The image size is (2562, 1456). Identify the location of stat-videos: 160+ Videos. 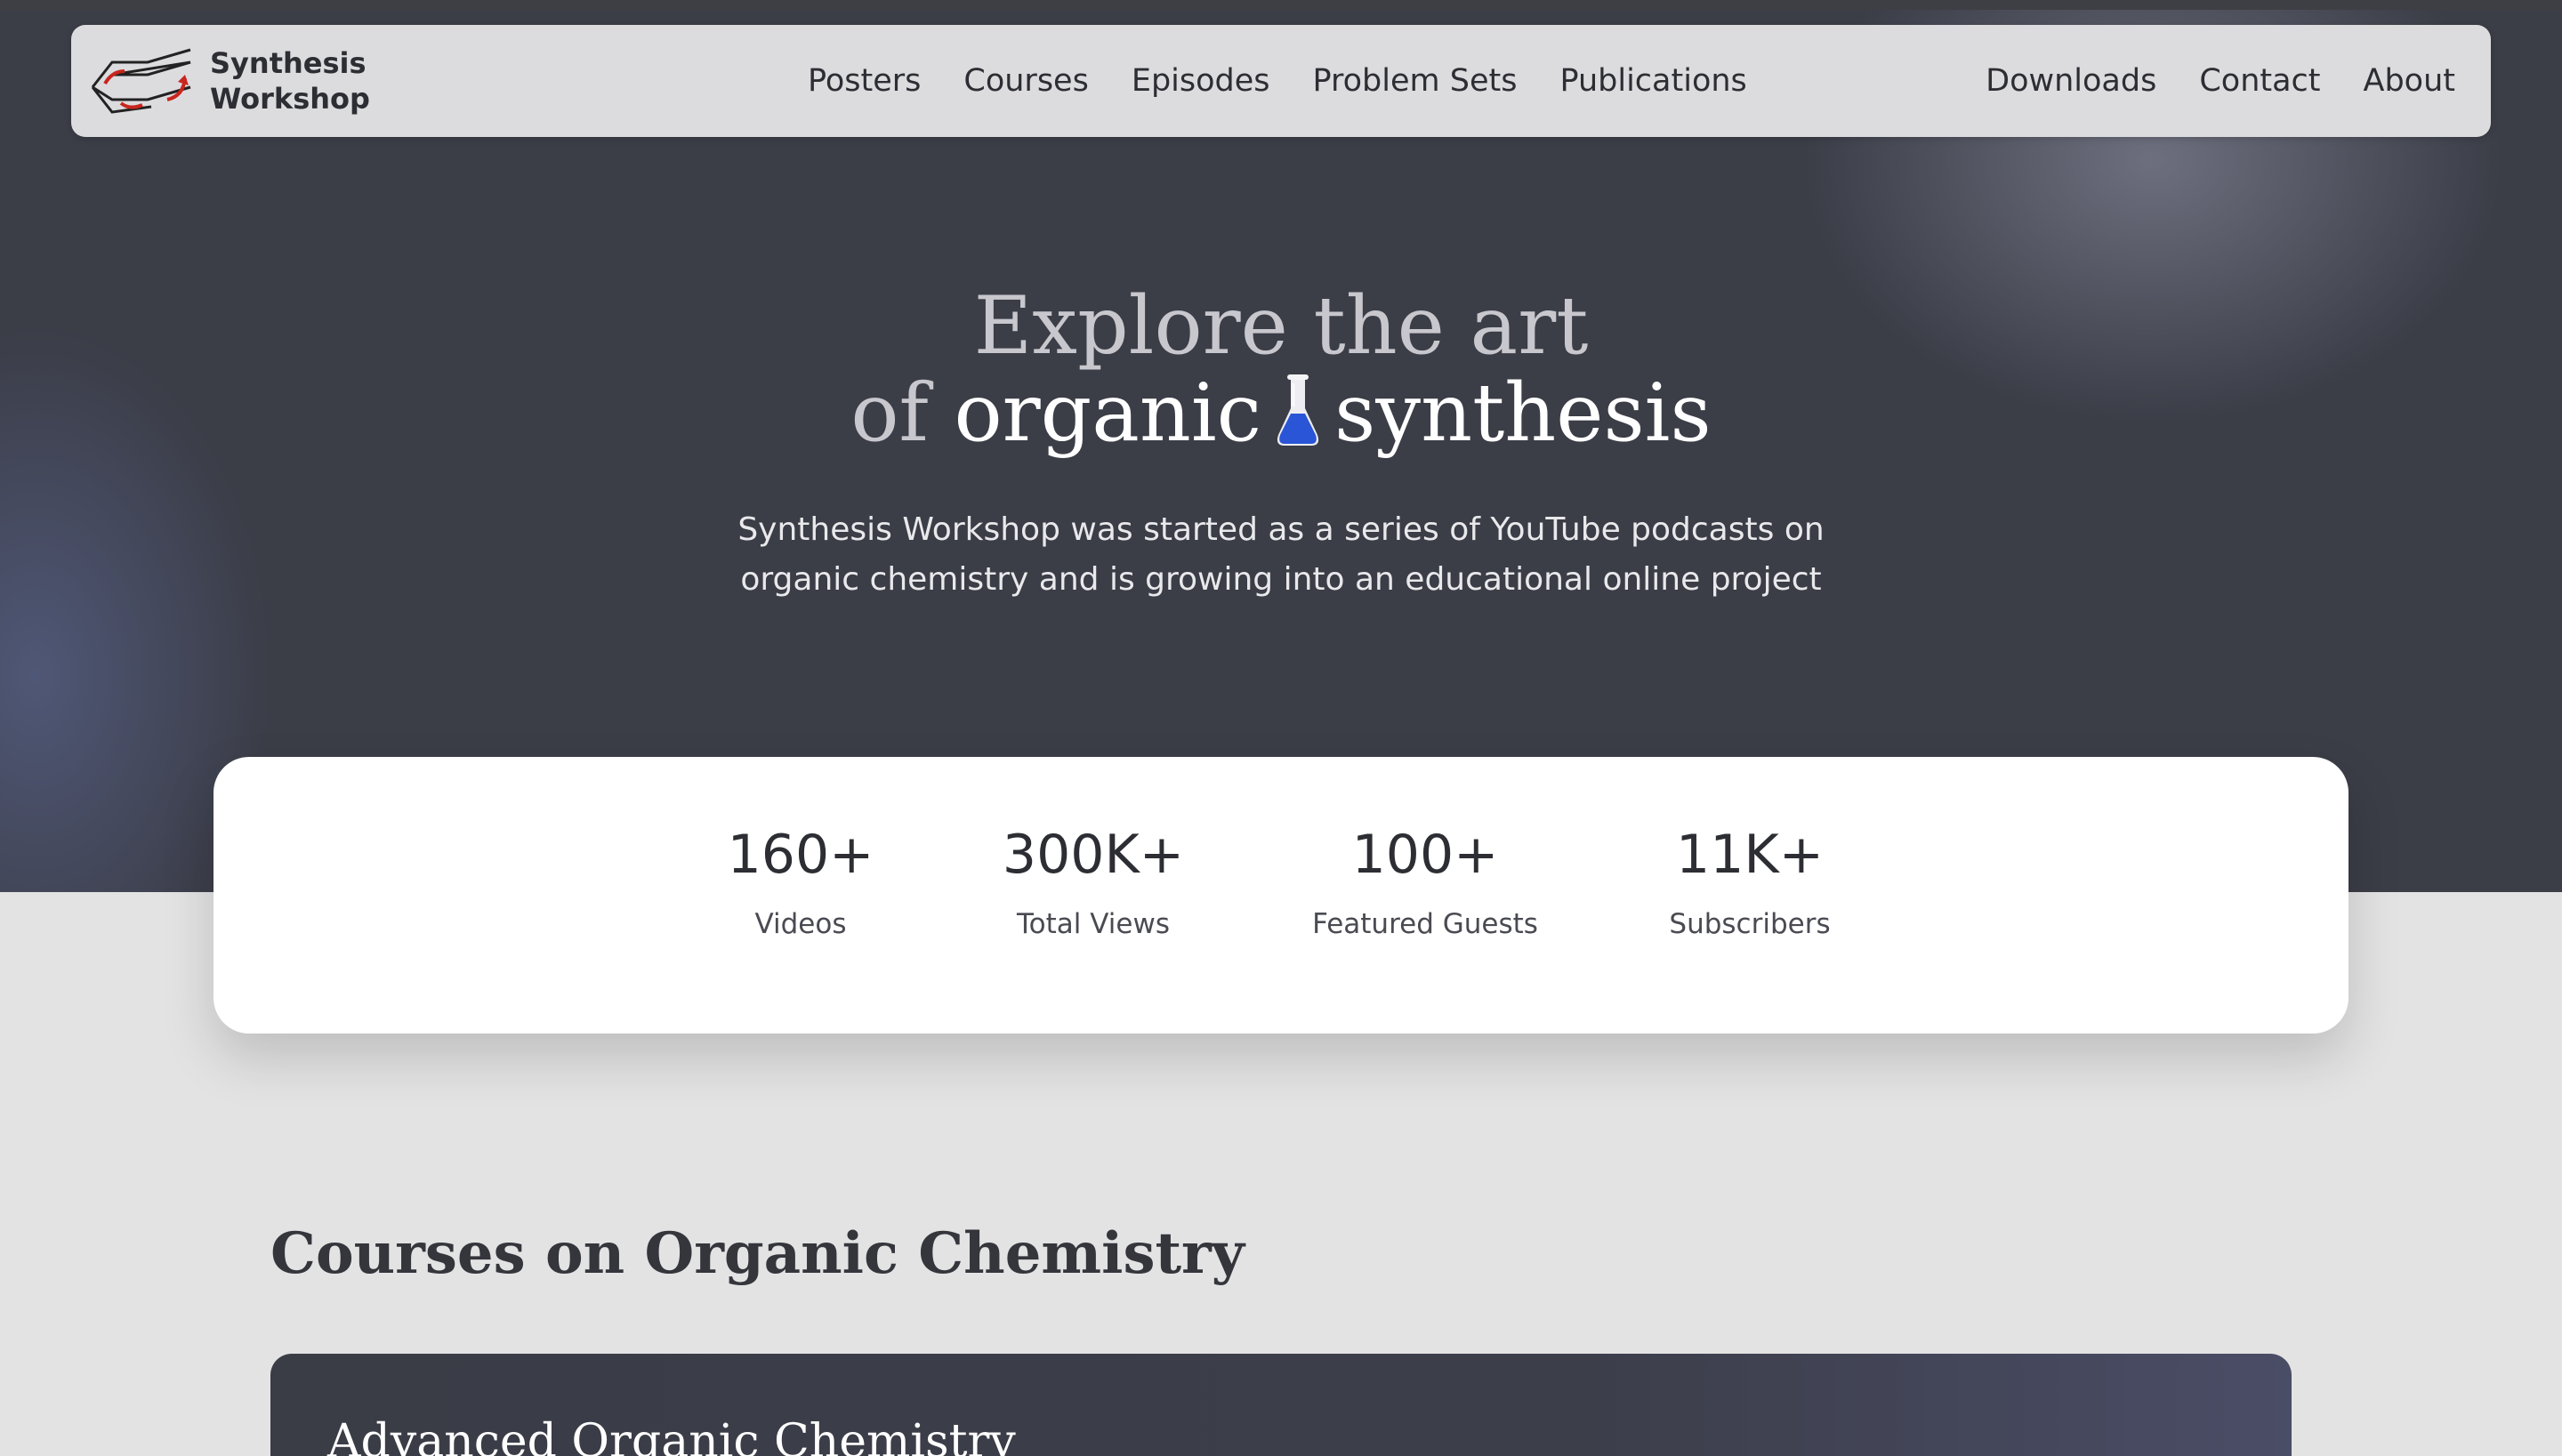
(800, 881).